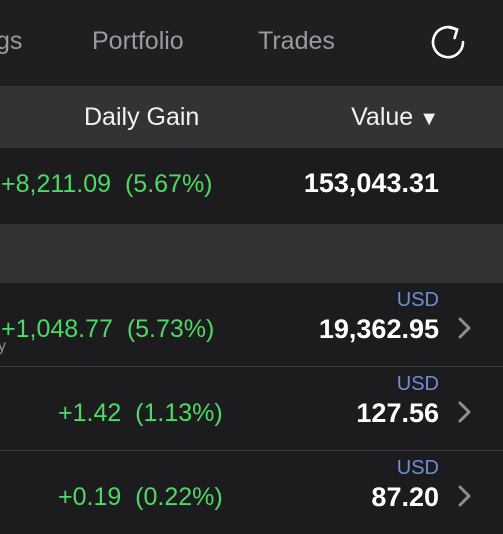  I want to click on column-value-label: Value, so click(382, 117).